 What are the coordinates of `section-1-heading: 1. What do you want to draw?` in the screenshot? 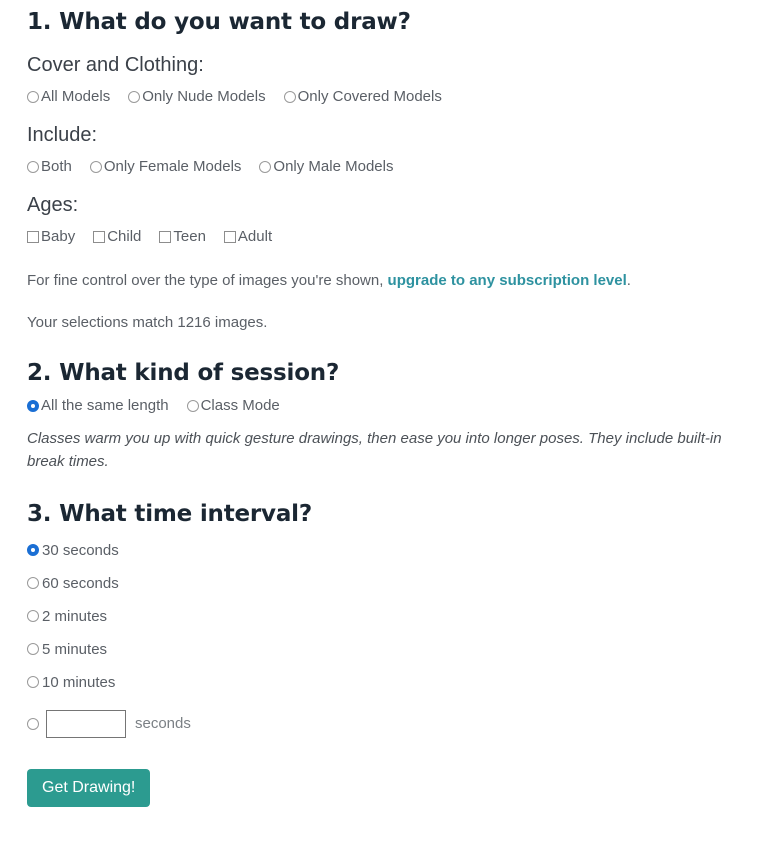 It's located at (219, 22).